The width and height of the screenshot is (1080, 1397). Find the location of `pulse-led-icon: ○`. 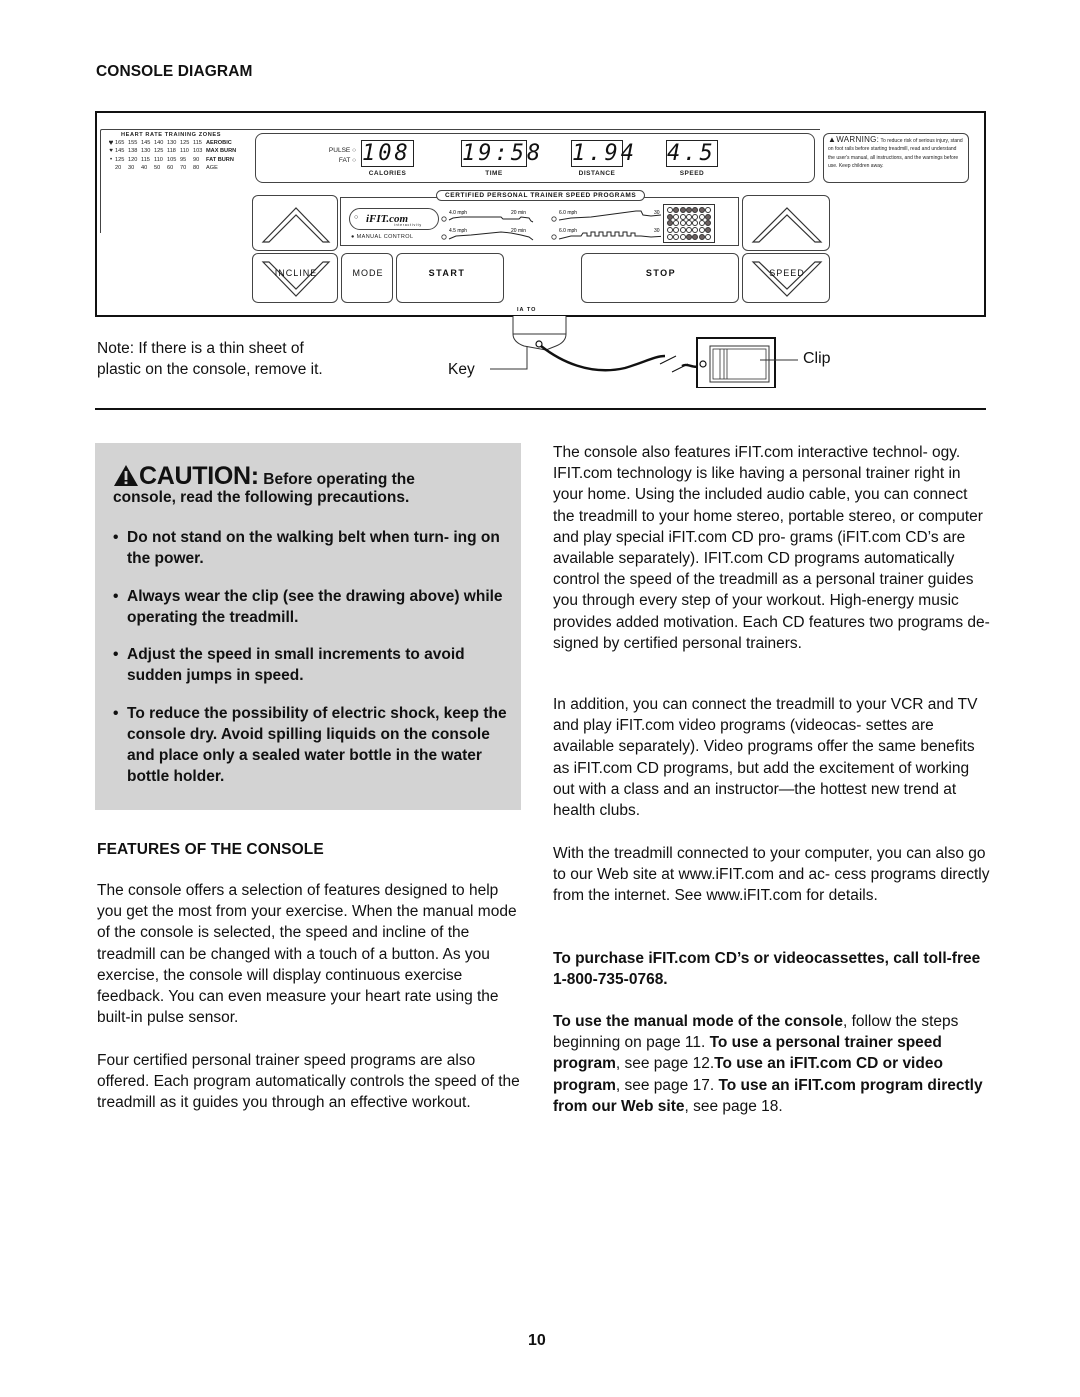

pulse-led-icon: ○ is located at coordinates (354, 150).